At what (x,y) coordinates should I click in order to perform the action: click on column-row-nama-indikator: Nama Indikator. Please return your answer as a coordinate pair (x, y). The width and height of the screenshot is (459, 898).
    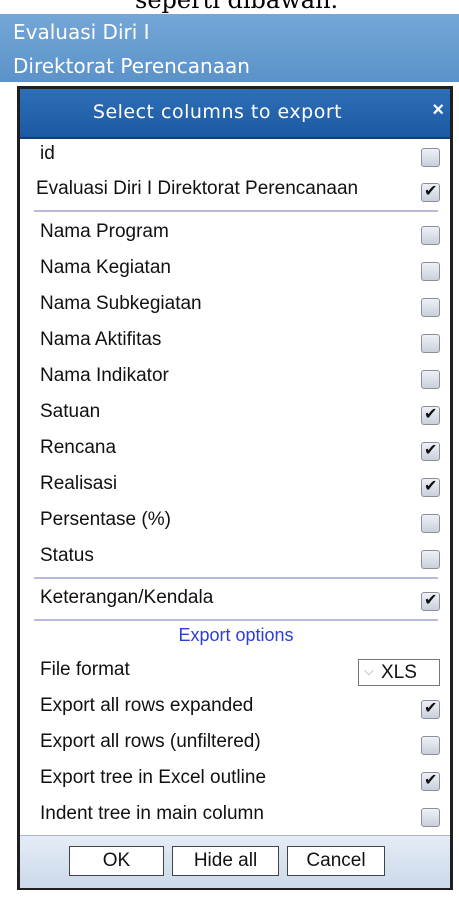
    Looking at the image, I should click on (237, 379).